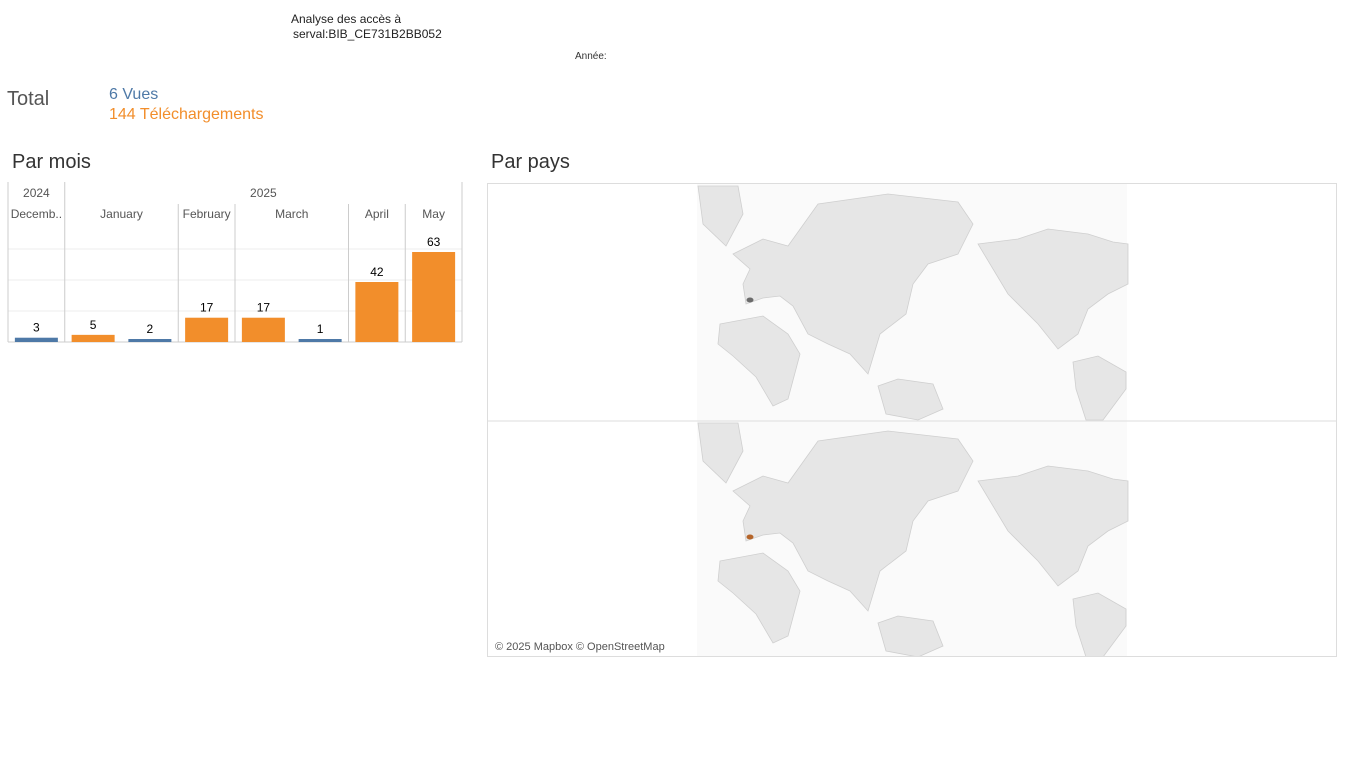 Image resolution: width=1366 pixels, height=768 pixels. I want to click on month-label: March, so click(291, 214).